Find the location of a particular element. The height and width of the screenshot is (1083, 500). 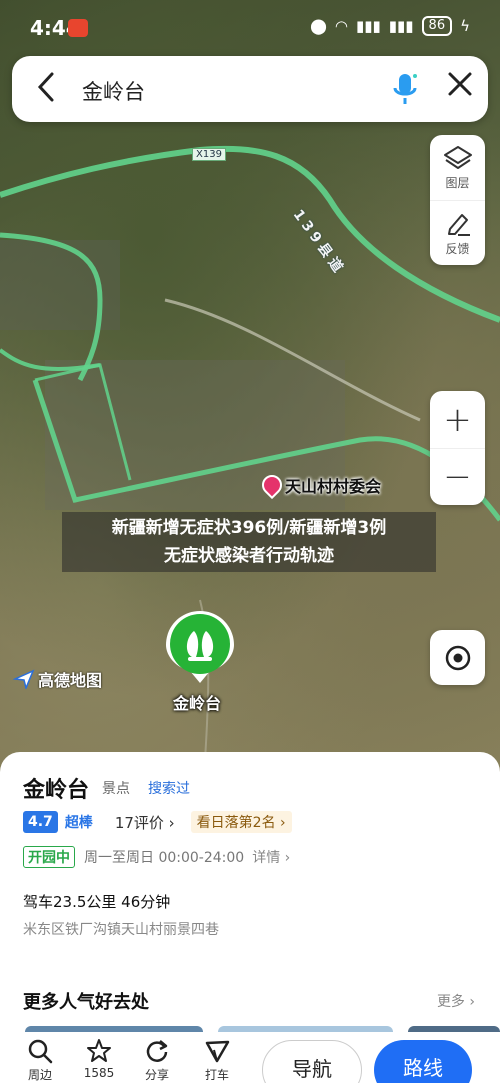

locate-icon is located at coordinates (457, 657).